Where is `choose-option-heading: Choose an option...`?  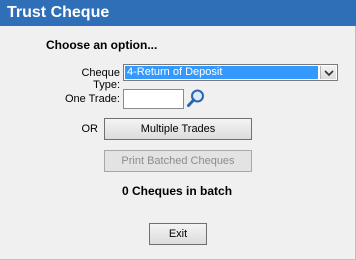
choose-option-heading: Choose an option... is located at coordinates (102, 45).